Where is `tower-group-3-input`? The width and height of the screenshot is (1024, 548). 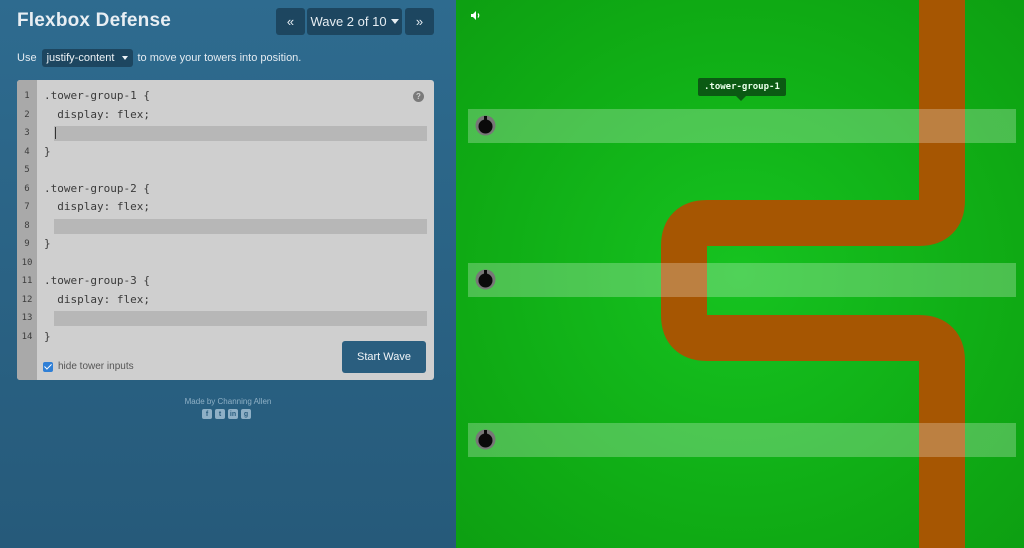
tower-group-3-input is located at coordinates (240, 318).